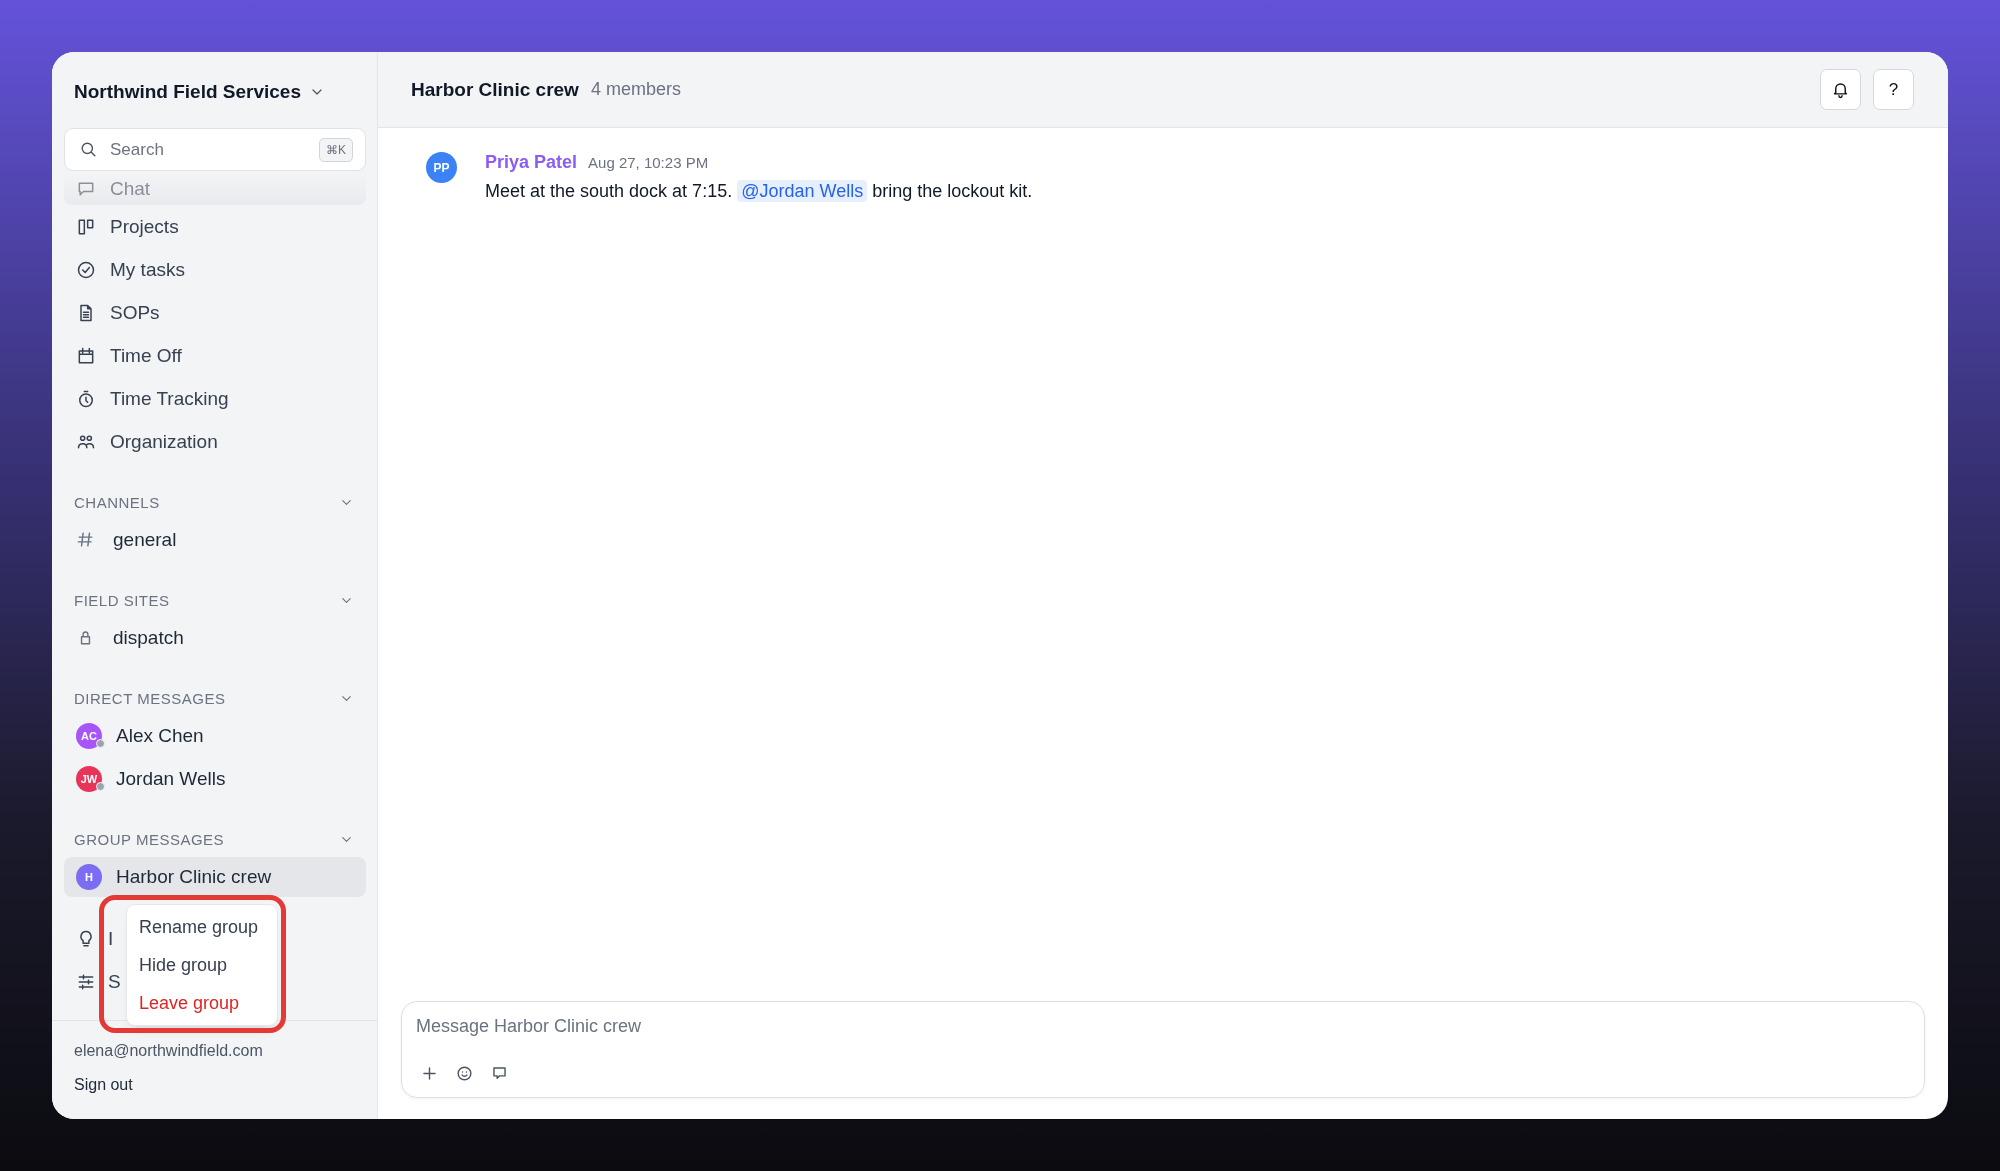 The image size is (2000, 1171). I want to click on avatar: AC, so click(89, 735).